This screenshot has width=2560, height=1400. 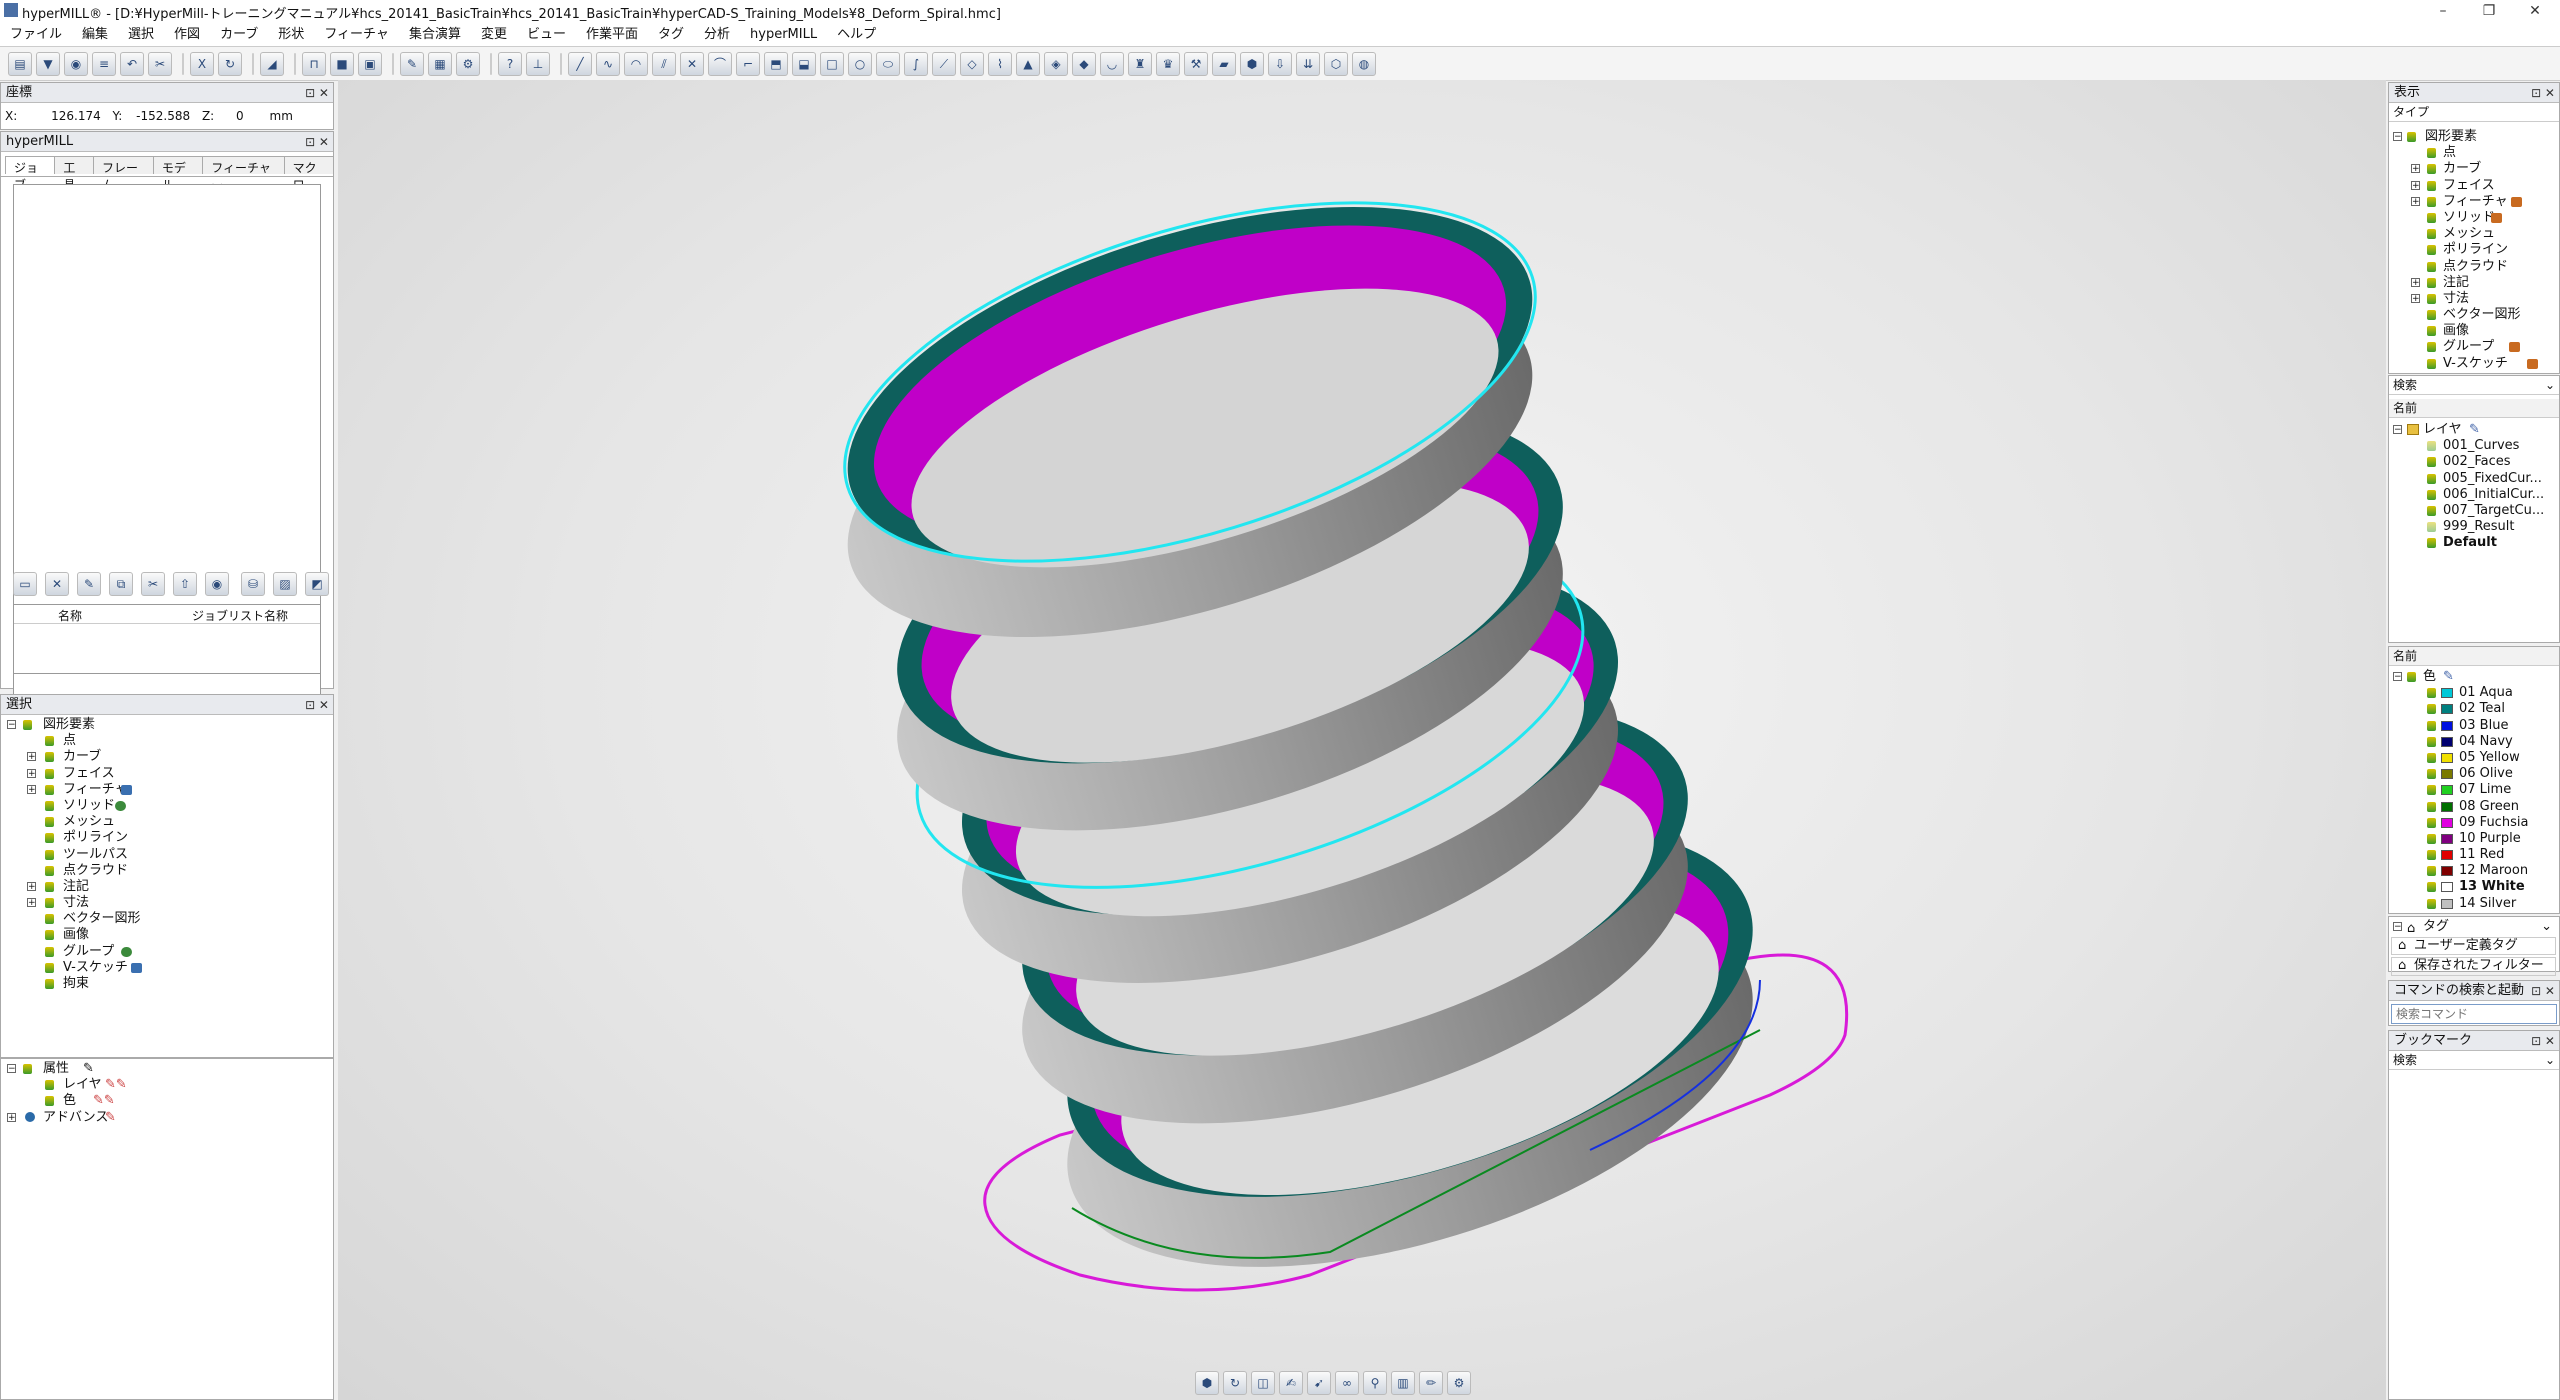 I want to click on tree-item: ソリッド, so click(x=165, y=806).